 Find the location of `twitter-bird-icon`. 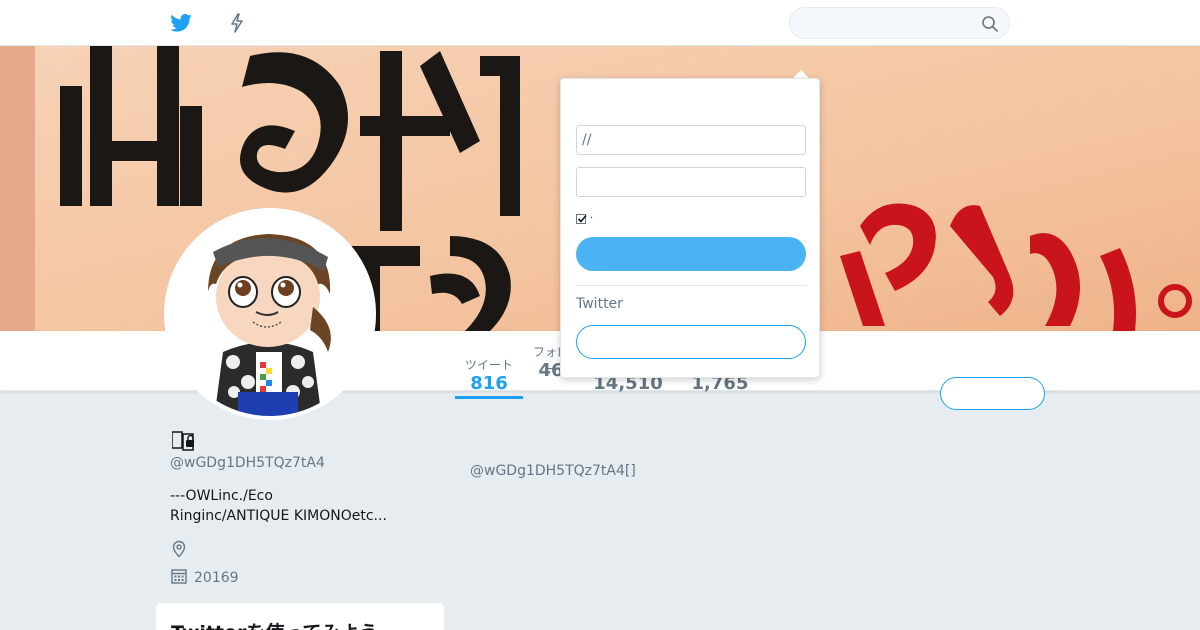

twitter-bird-icon is located at coordinates (181, 23).